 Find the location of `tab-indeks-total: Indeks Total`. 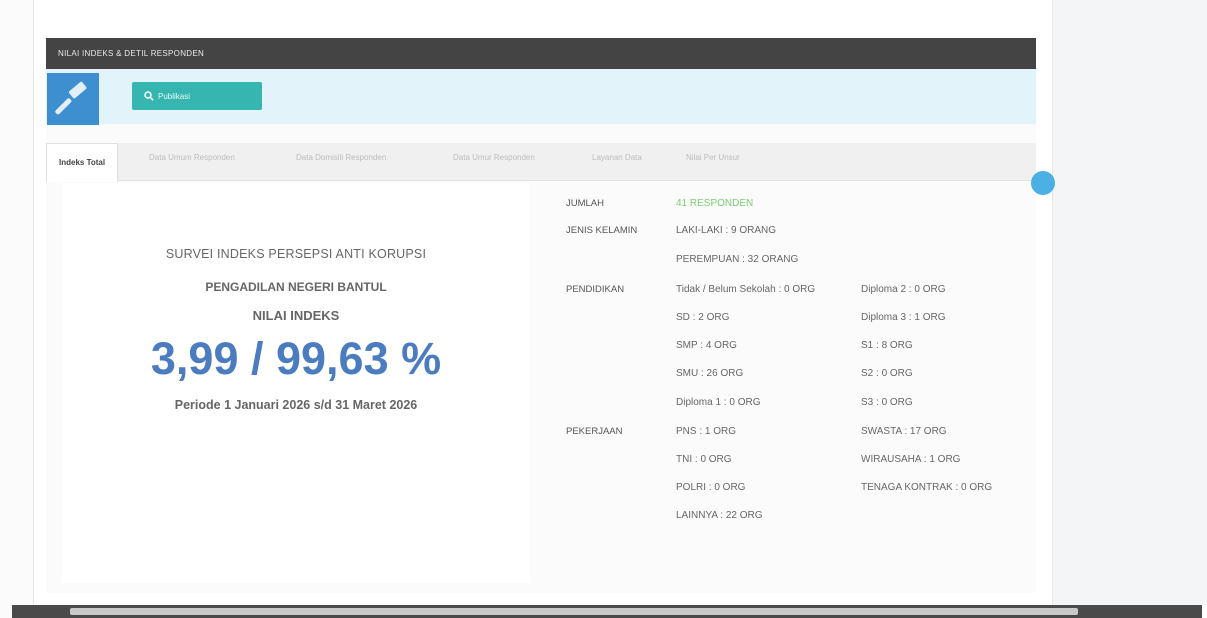

tab-indeks-total: Indeks Total is located at coordinates (82, 162).